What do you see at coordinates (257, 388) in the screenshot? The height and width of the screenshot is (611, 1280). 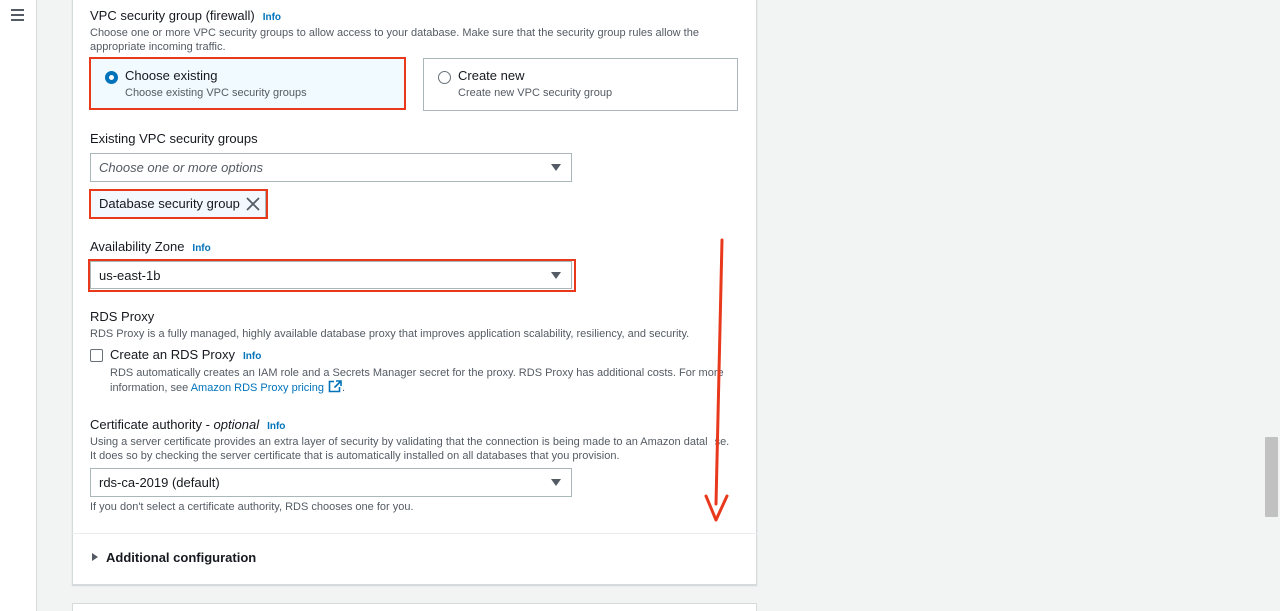 I see `rds-proxy-pricing-link: Amazon RDS Proxy pricing` at bounding box center [257, 388].